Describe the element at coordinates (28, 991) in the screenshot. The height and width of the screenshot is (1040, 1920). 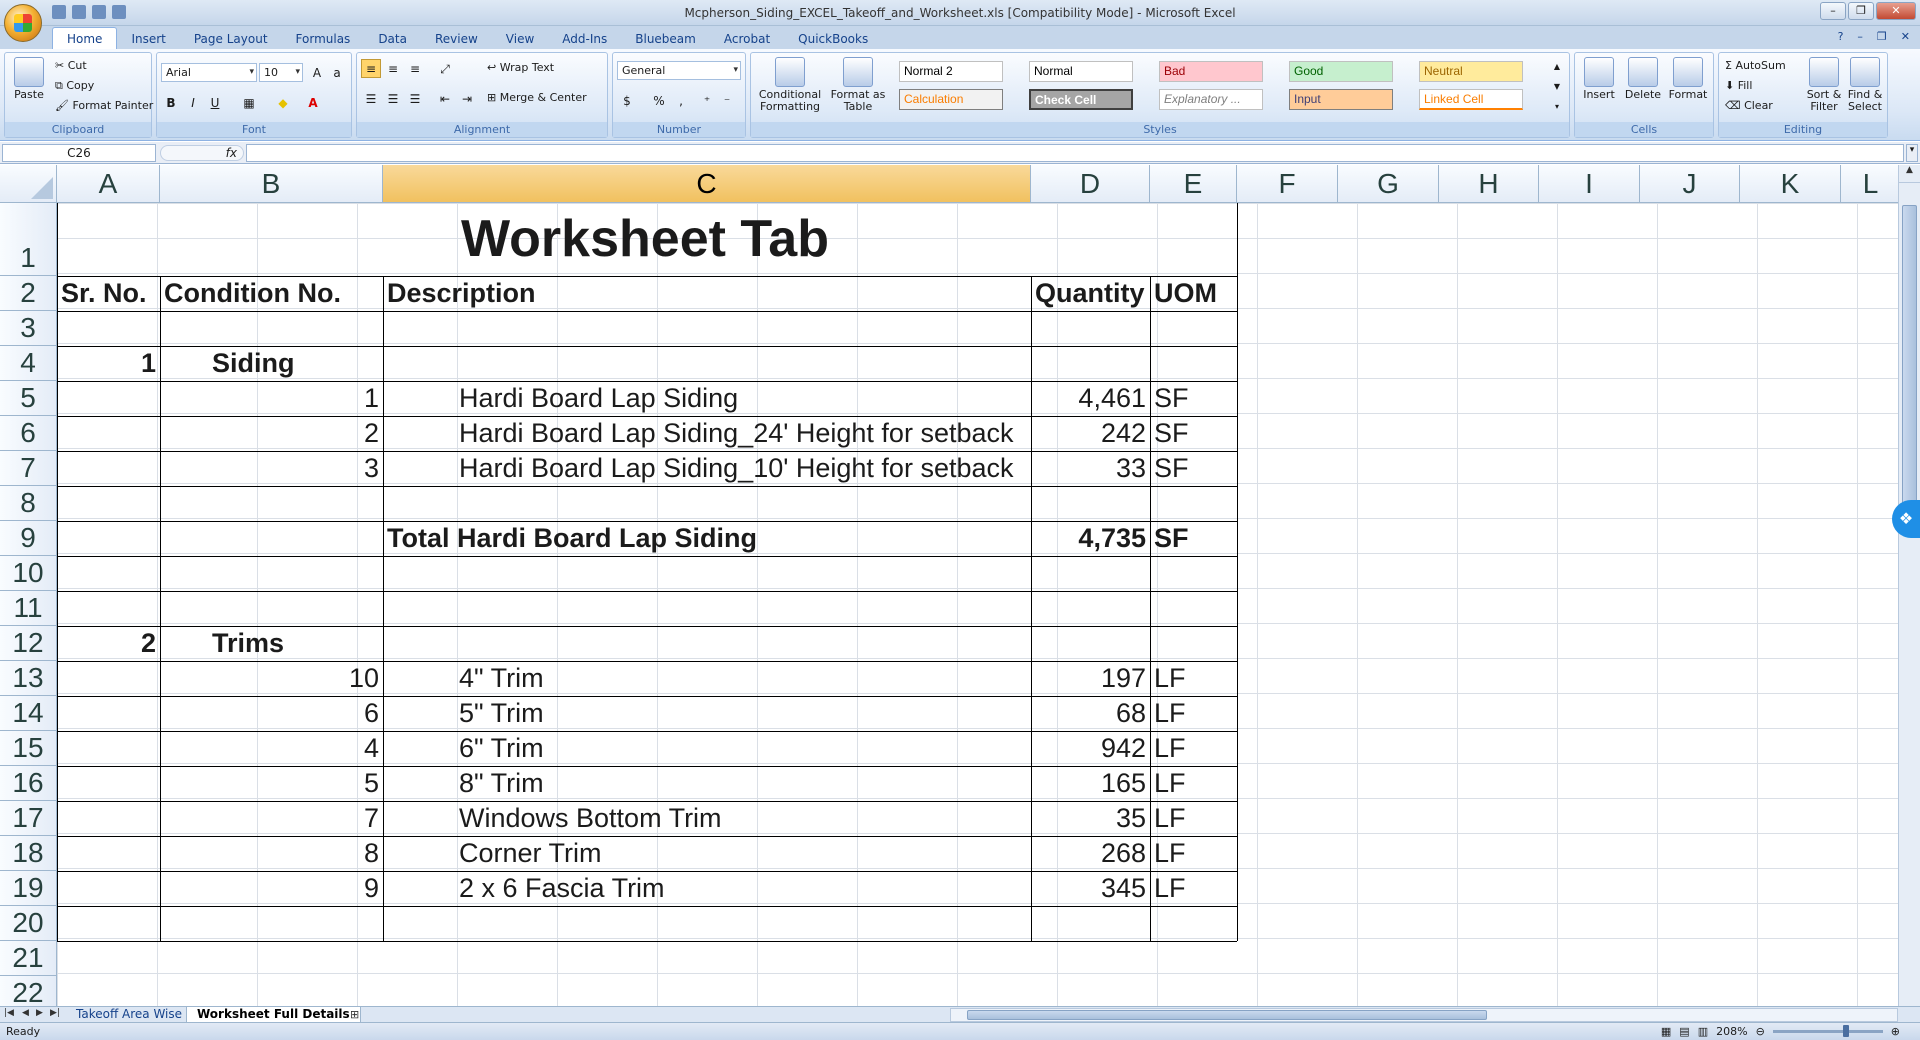
I see `row-header-22: 22` at that location.